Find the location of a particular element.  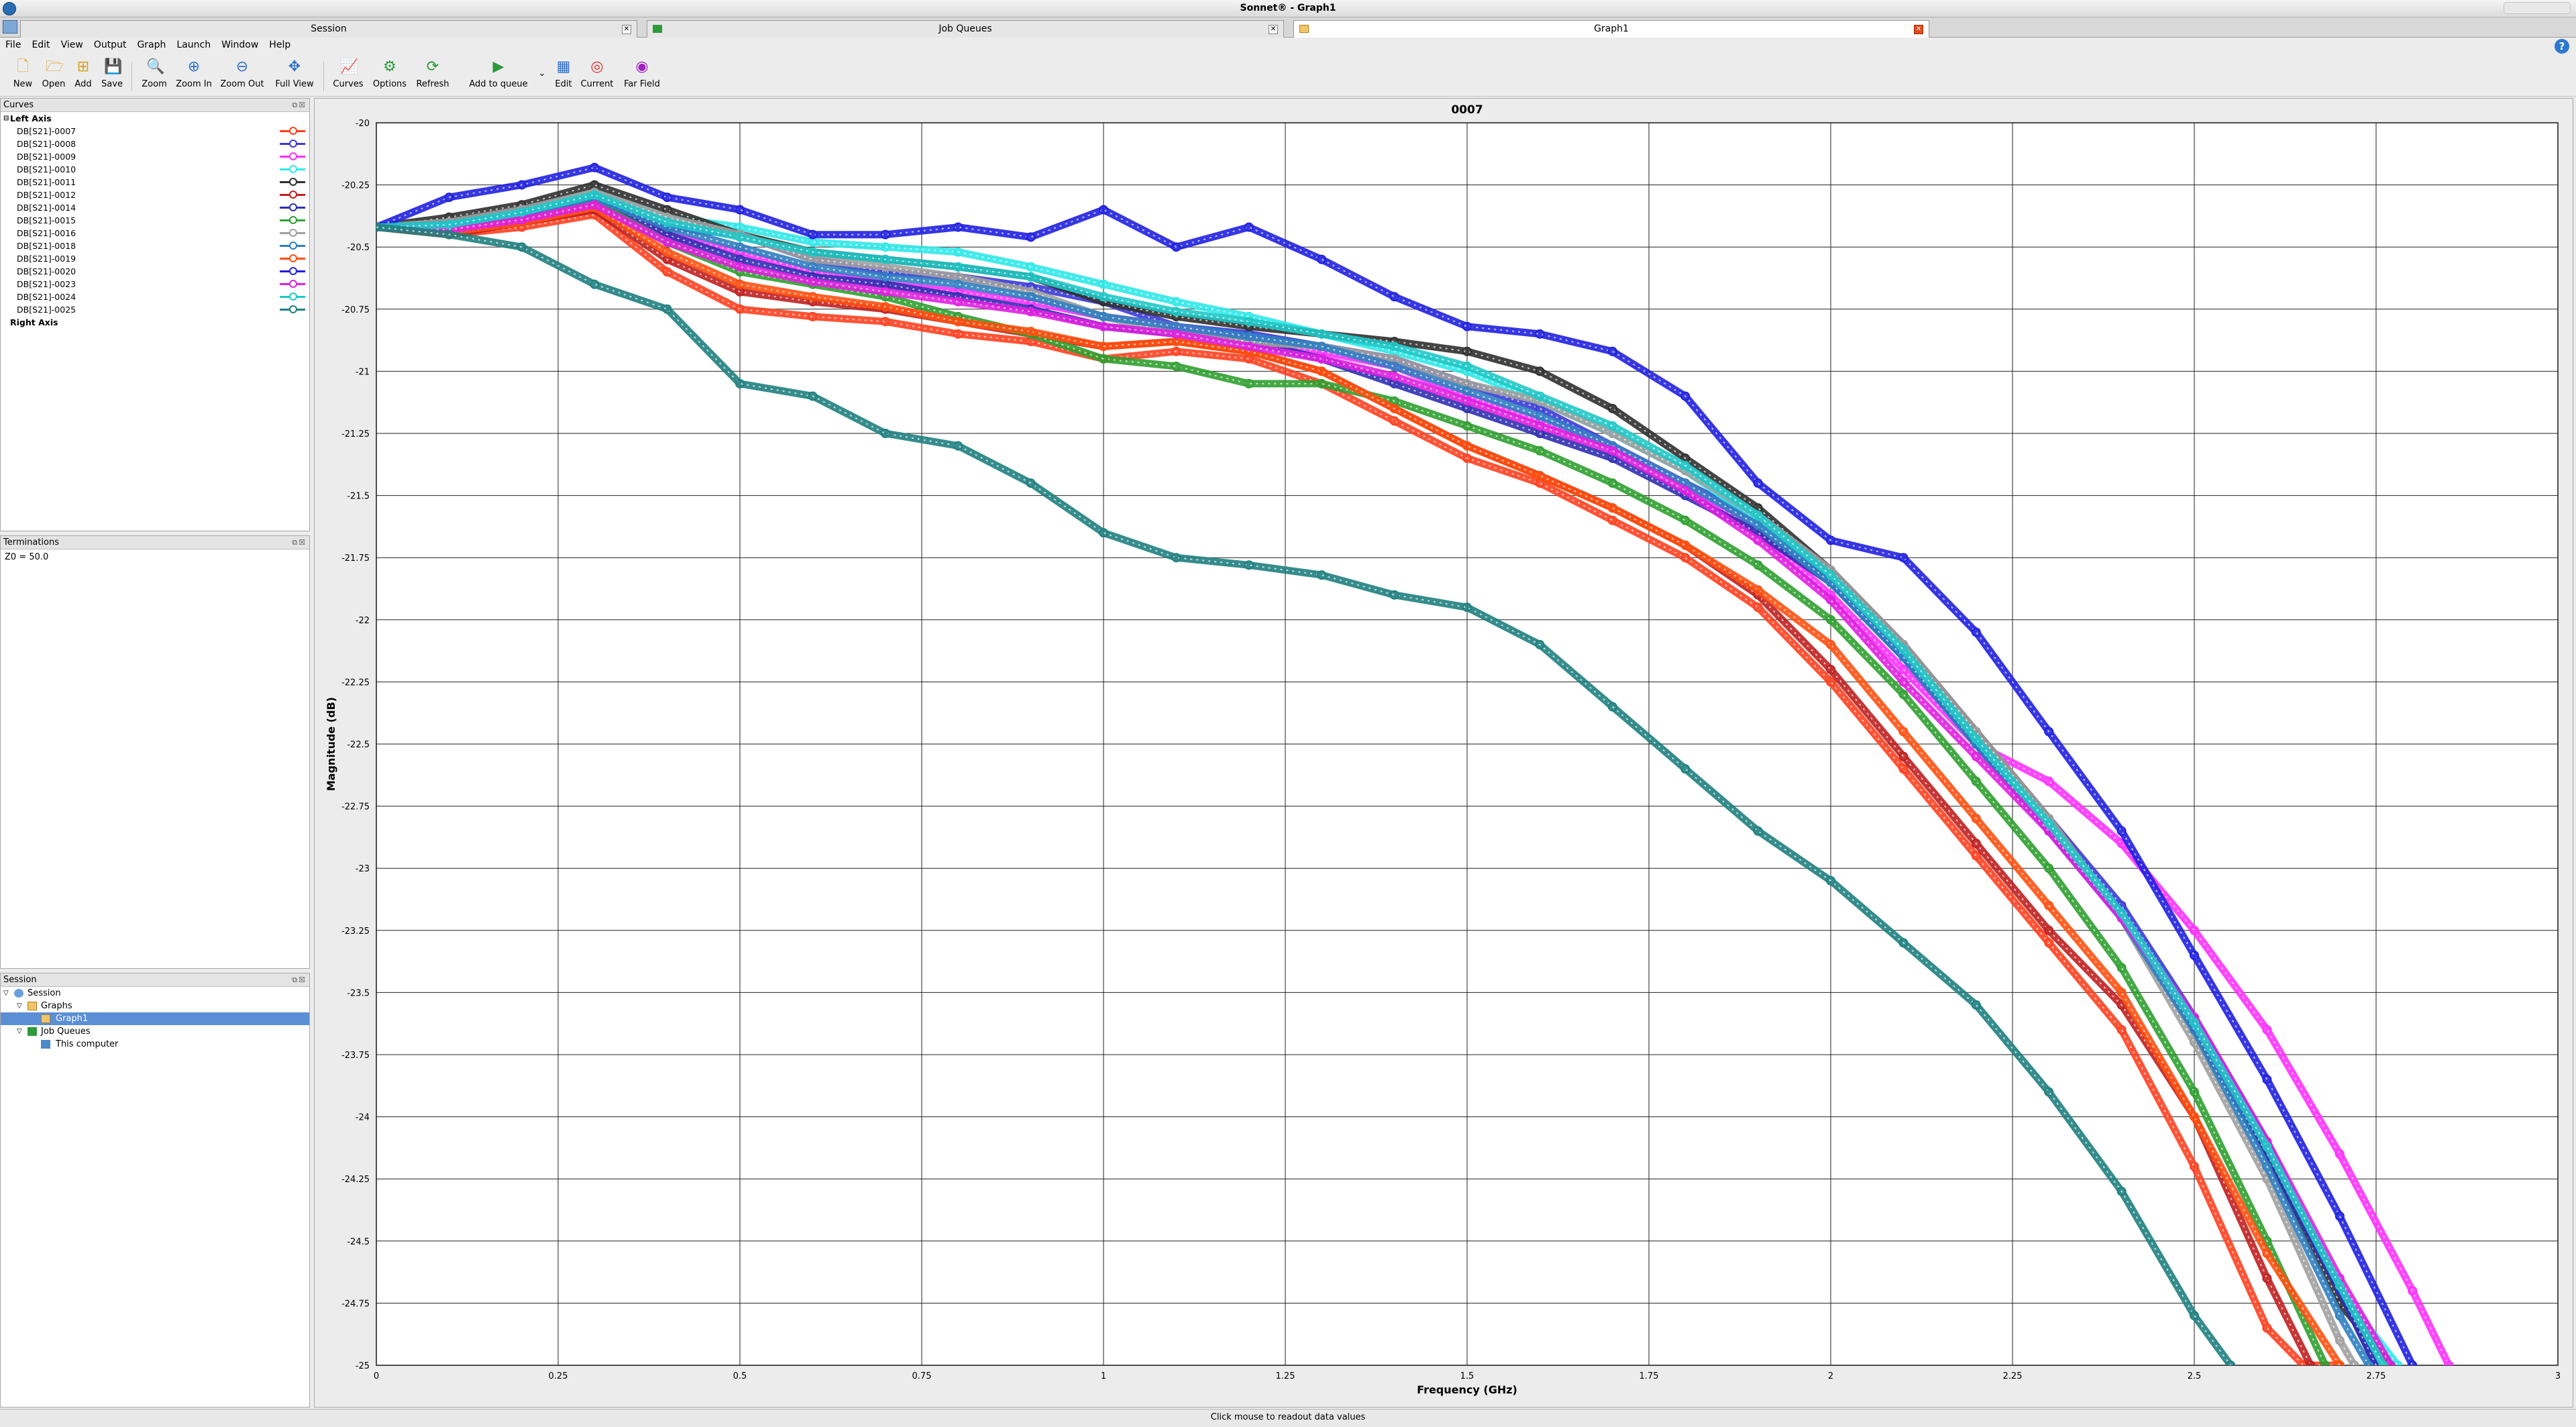

full-view-button: ✥ Full View is located at coordinates (294, 74).